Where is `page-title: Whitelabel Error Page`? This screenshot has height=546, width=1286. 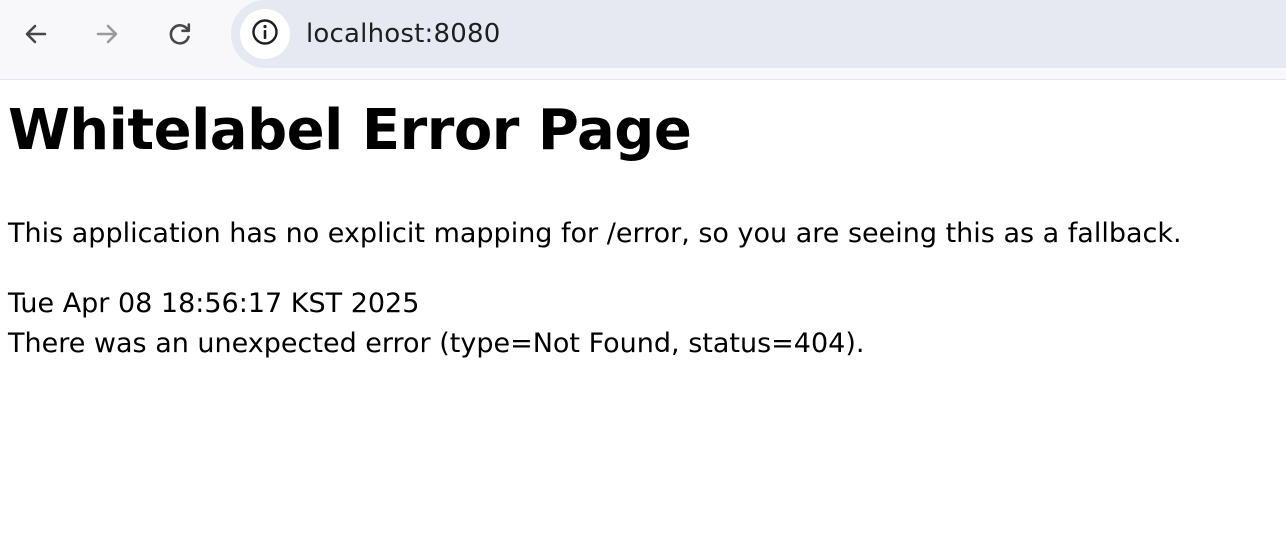
page-title: Whitelabel Error Page is located at coordinates (350, 130).